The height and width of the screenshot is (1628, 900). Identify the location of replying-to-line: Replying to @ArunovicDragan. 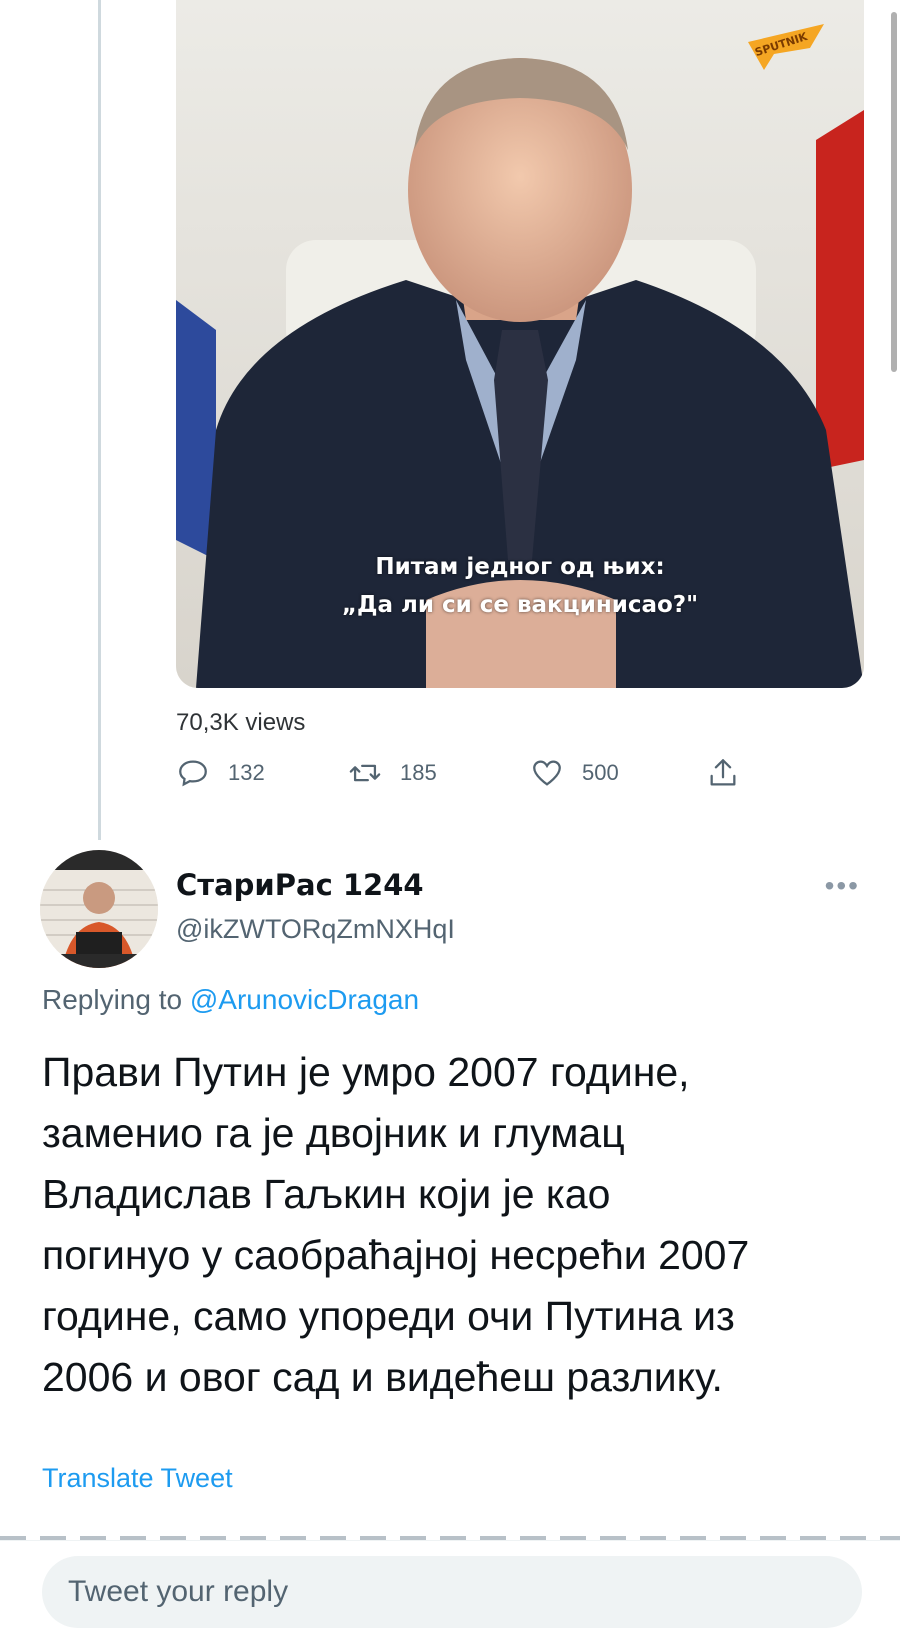
(230, 1000).